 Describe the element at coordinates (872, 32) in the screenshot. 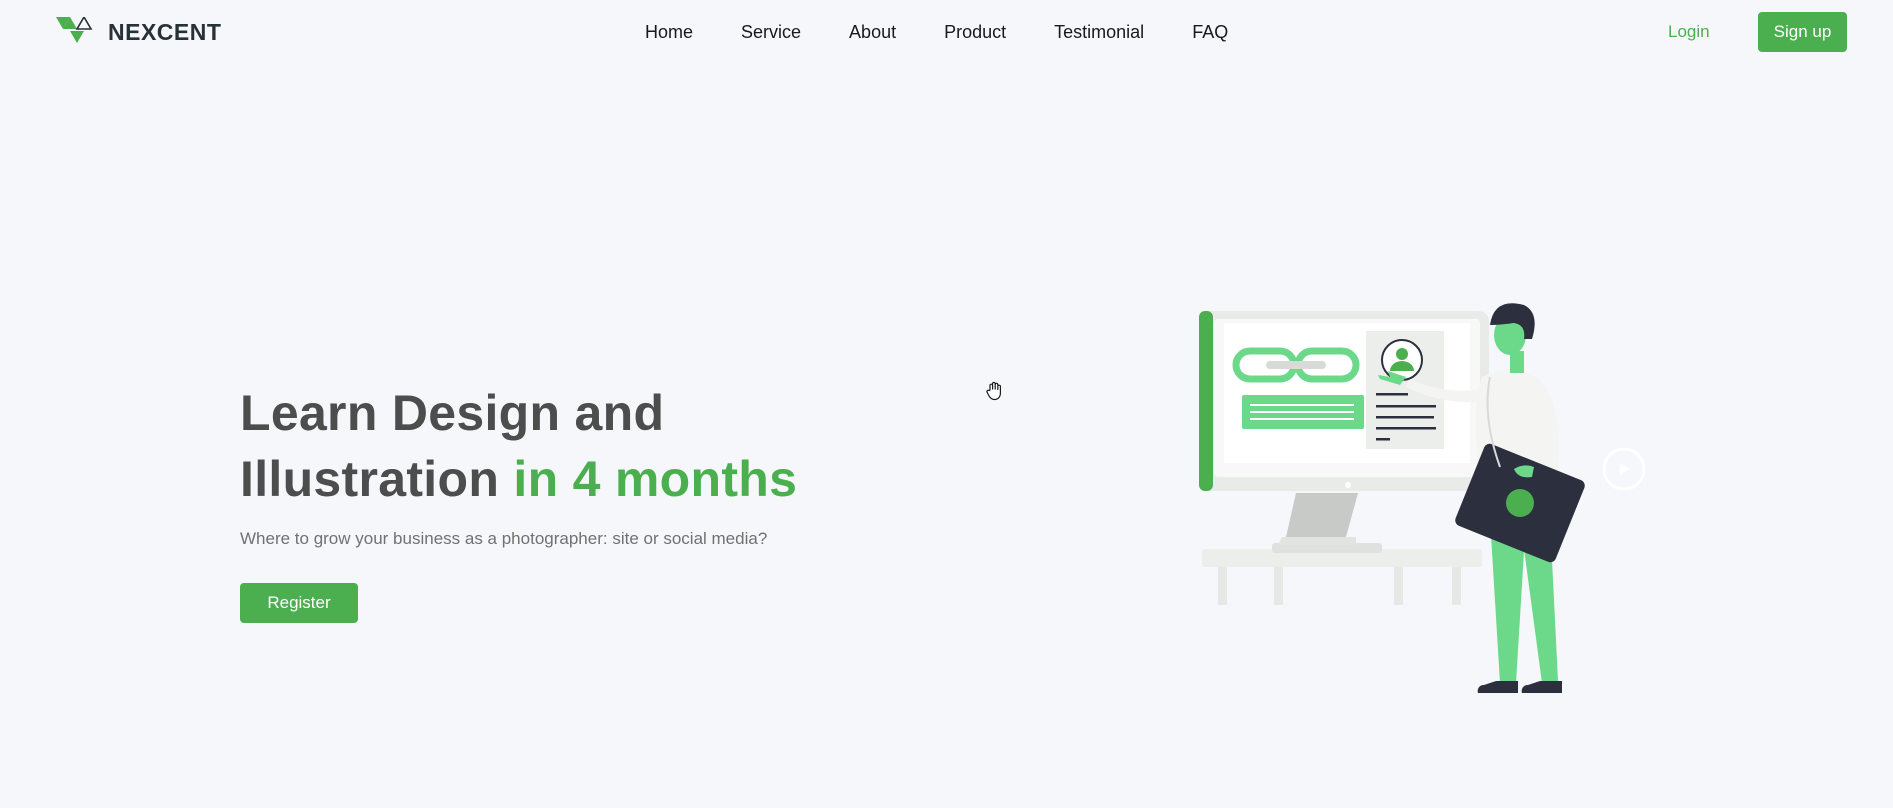

I see `nav-about: About` at that location.